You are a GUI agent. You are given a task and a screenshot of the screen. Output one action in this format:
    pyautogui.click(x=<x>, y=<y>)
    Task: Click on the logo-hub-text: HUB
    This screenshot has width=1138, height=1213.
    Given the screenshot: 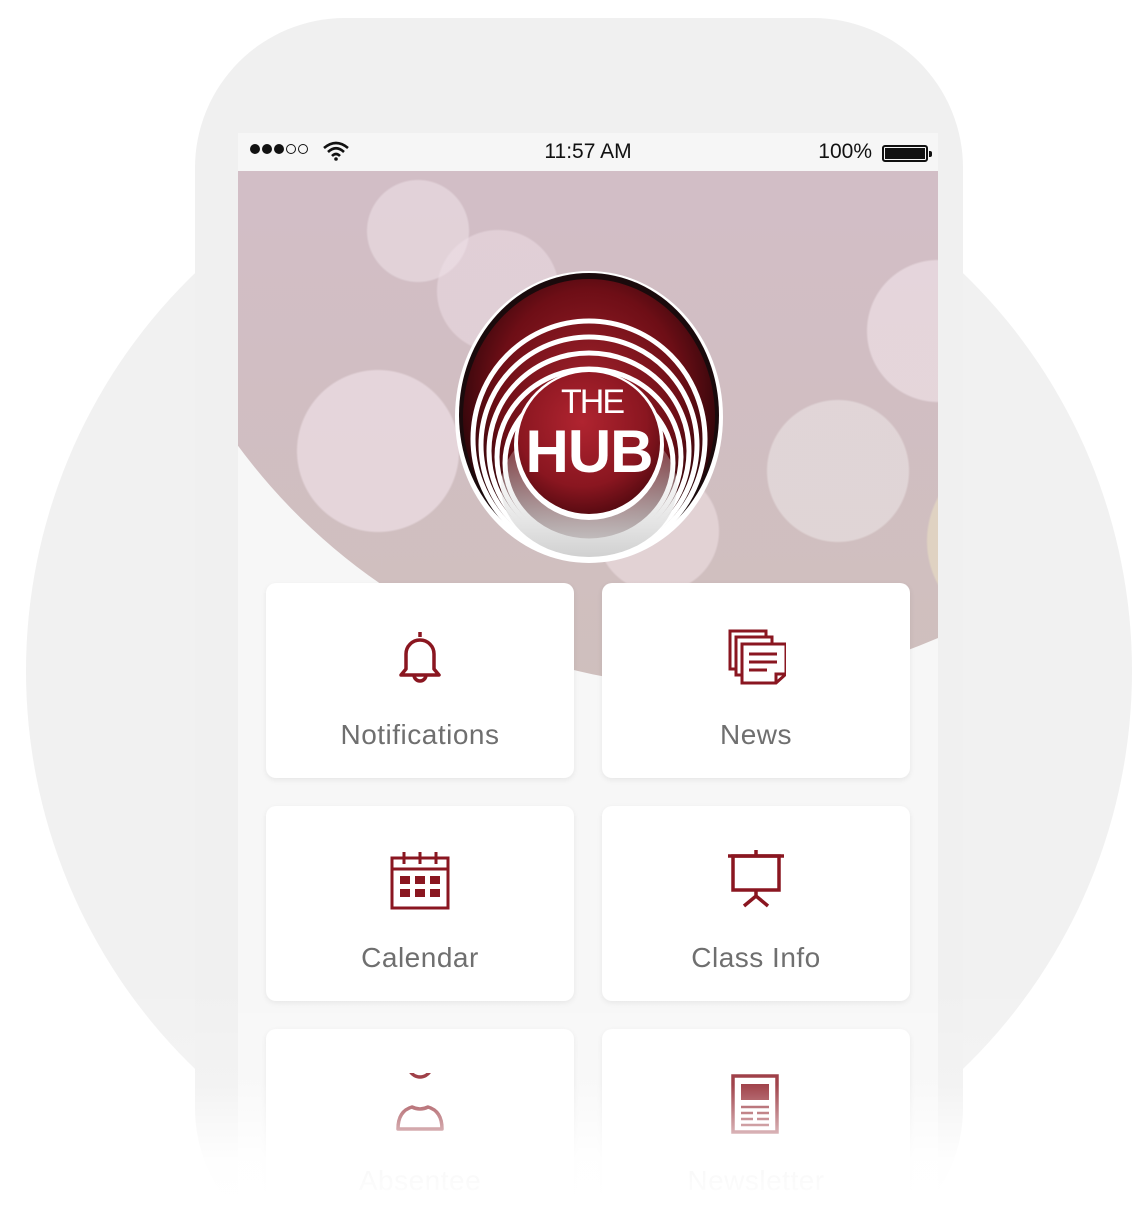 What is the action you would take?
    pyautogui.click(x=589, y=451)
    